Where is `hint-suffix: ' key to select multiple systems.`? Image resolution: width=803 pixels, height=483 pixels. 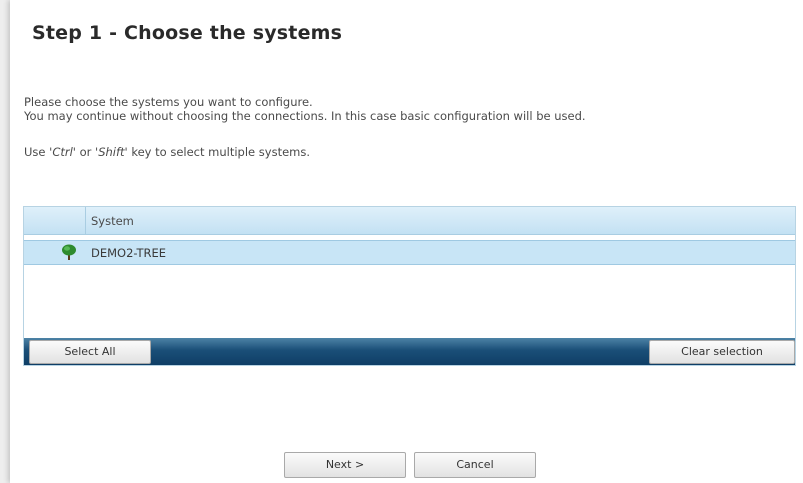
hint-suffix: ' key to select multiple systems. is located at coordinates (217, 152).